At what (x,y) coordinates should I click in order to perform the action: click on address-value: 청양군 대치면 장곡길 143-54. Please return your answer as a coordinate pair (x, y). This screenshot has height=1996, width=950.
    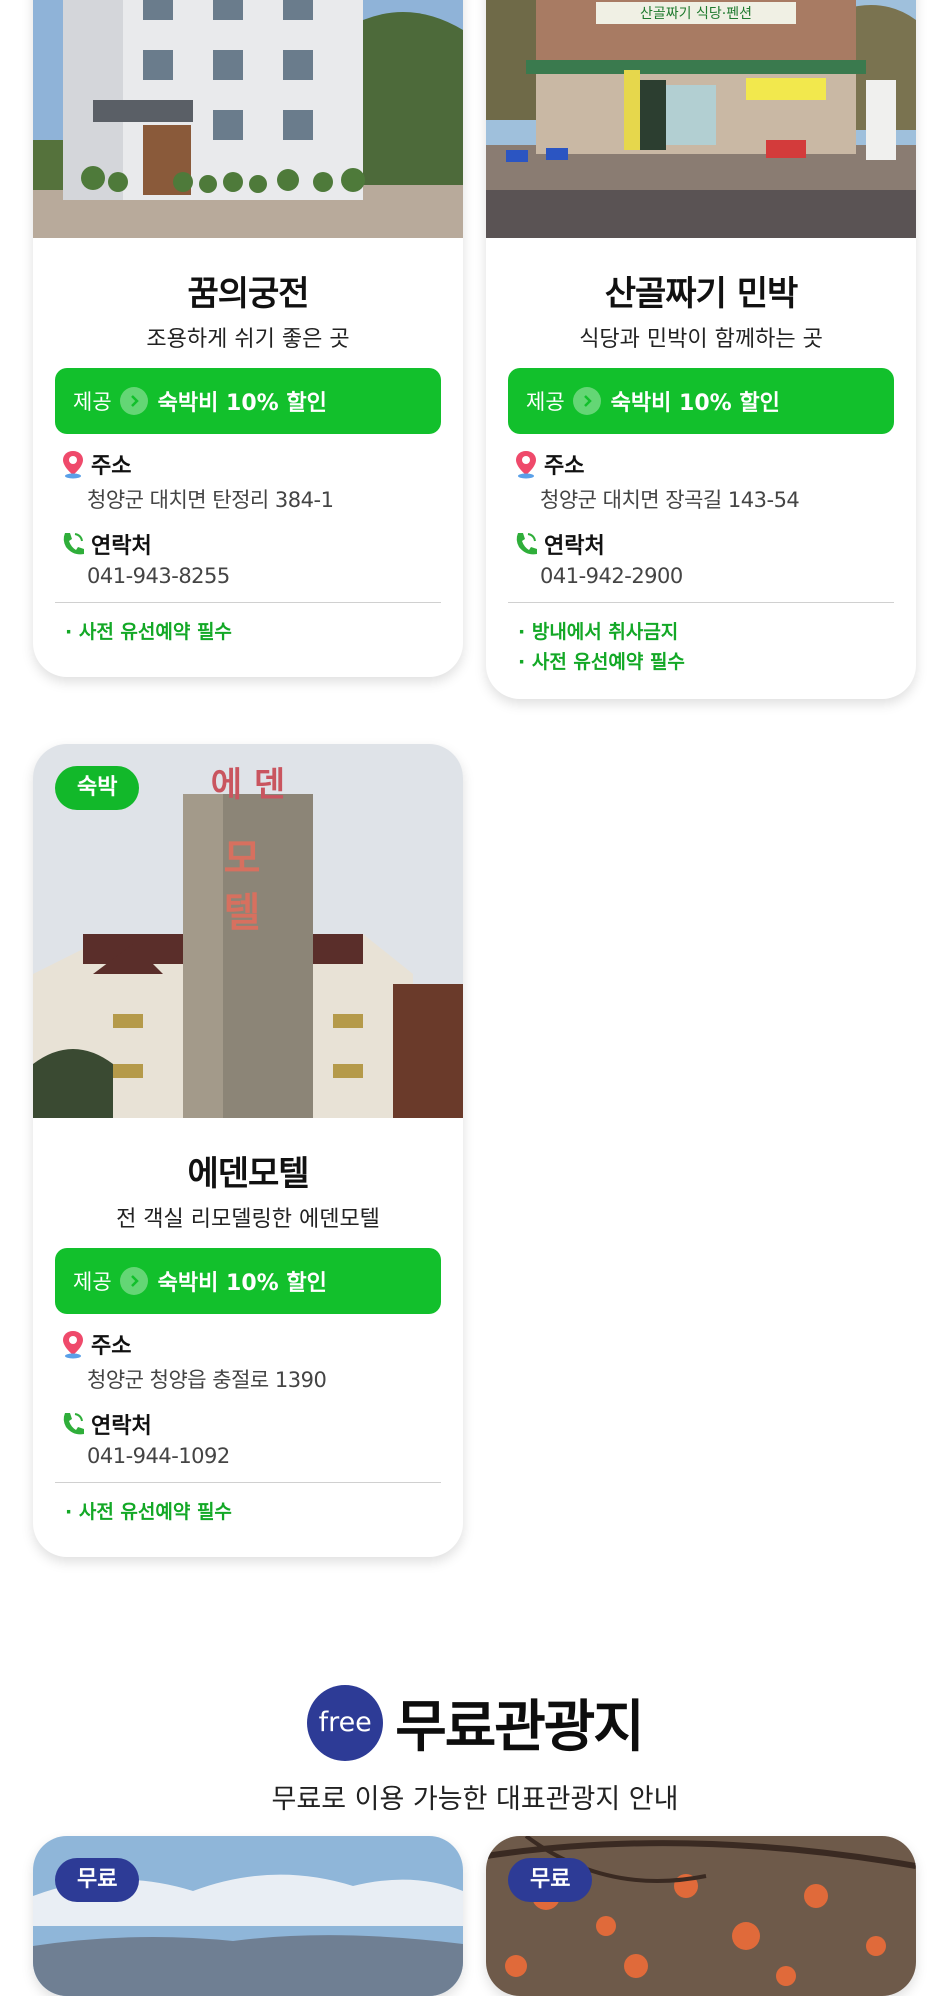
    Looking at the image, I should click on (670, 500).